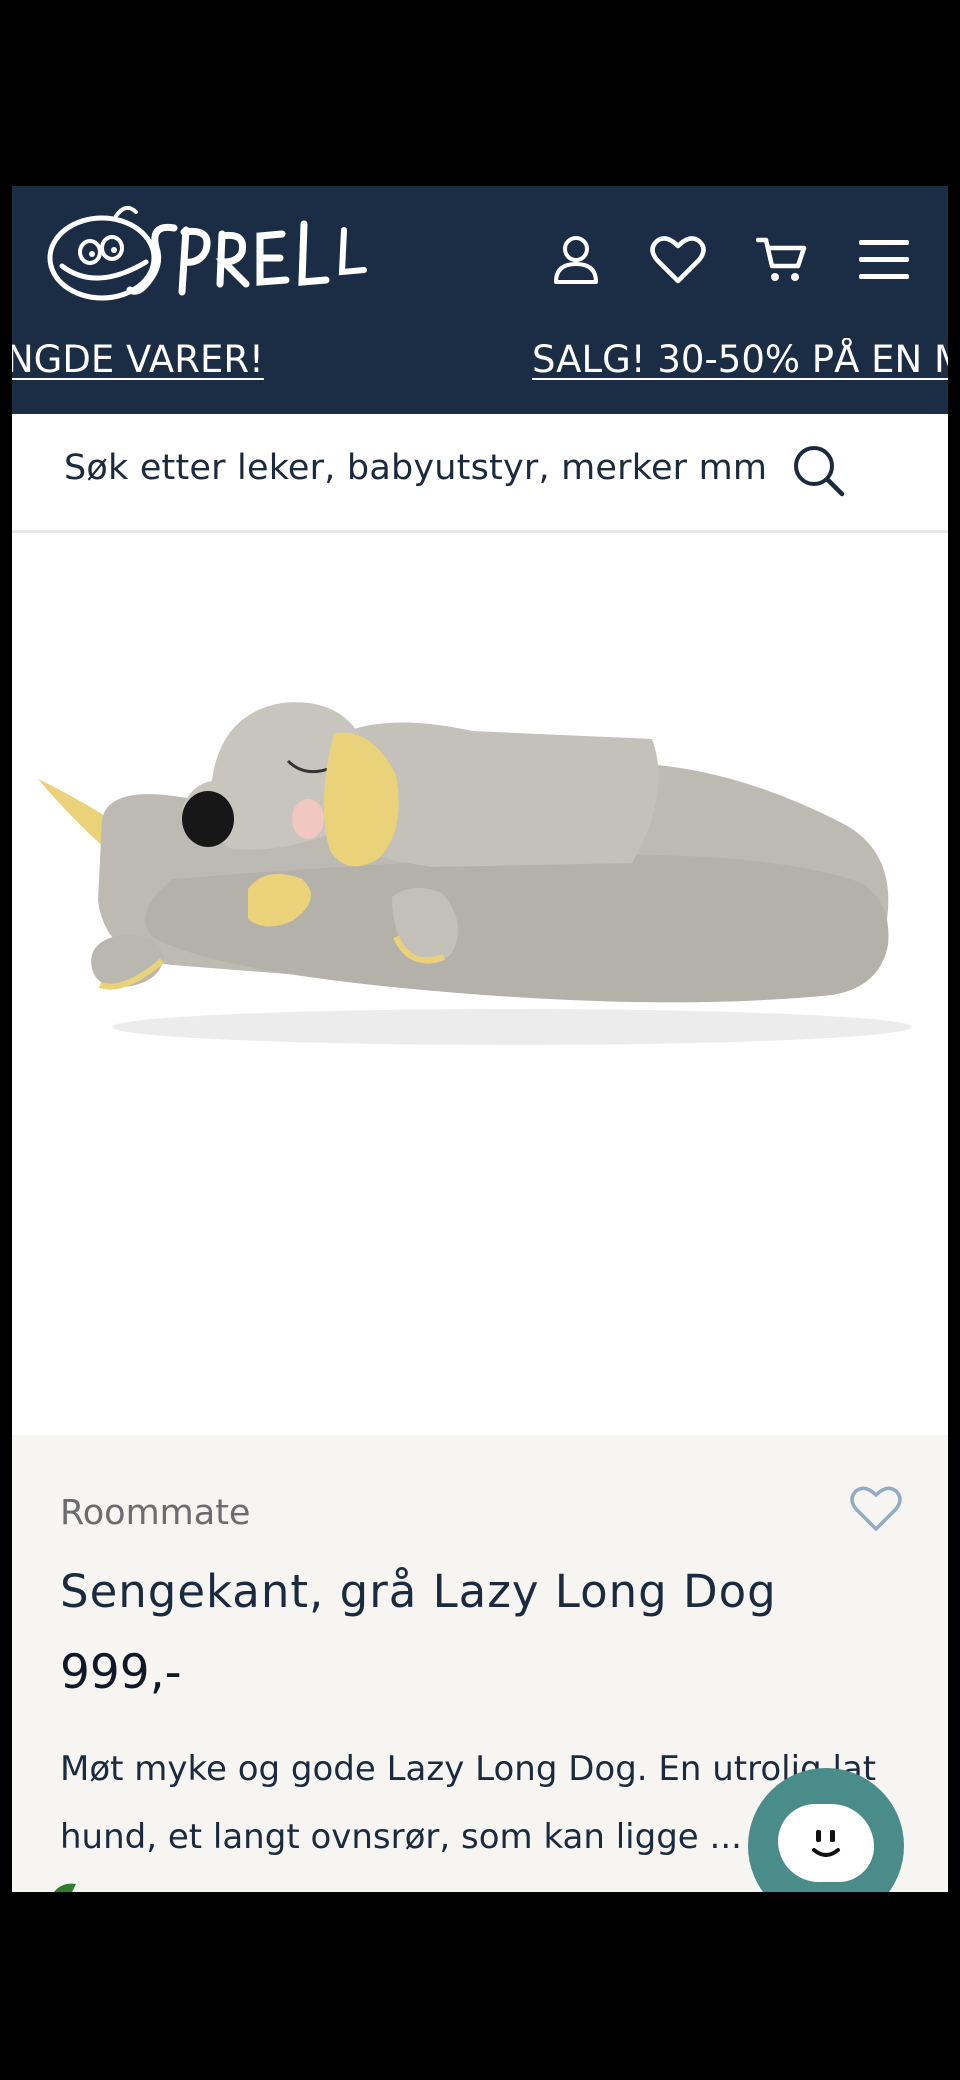  Describe the element at coordinates (819, 471) in the screenshot. I see `search-icon` at that location.